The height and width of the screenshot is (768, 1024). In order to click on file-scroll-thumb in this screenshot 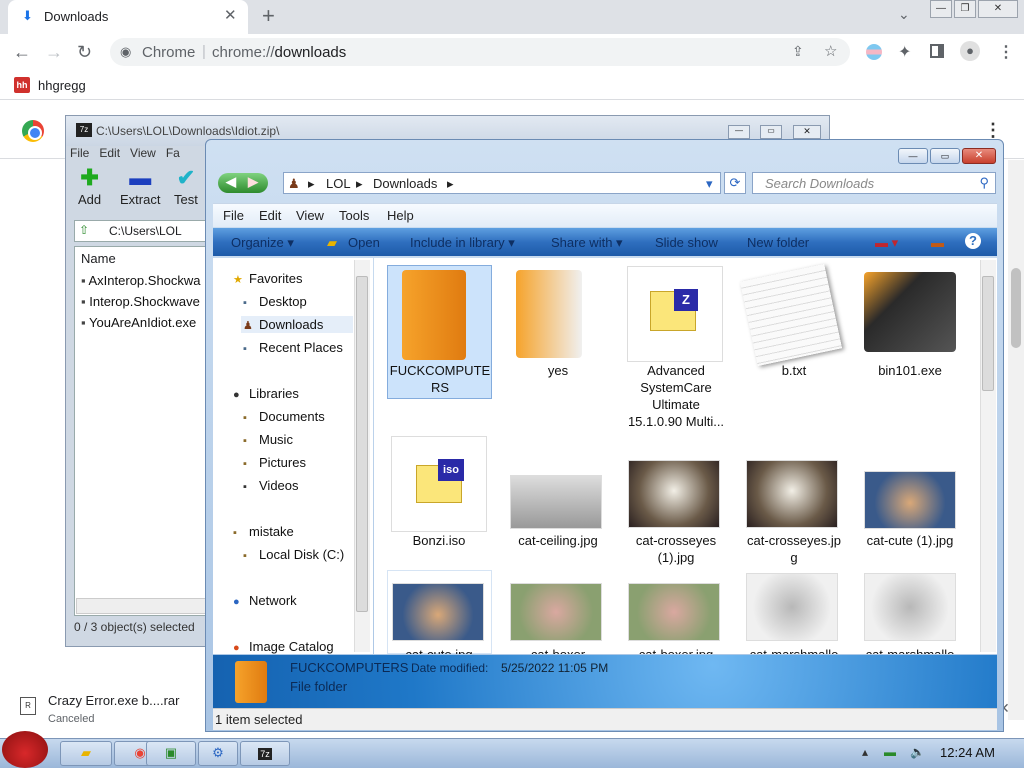, I will do `click(988, 333)`.